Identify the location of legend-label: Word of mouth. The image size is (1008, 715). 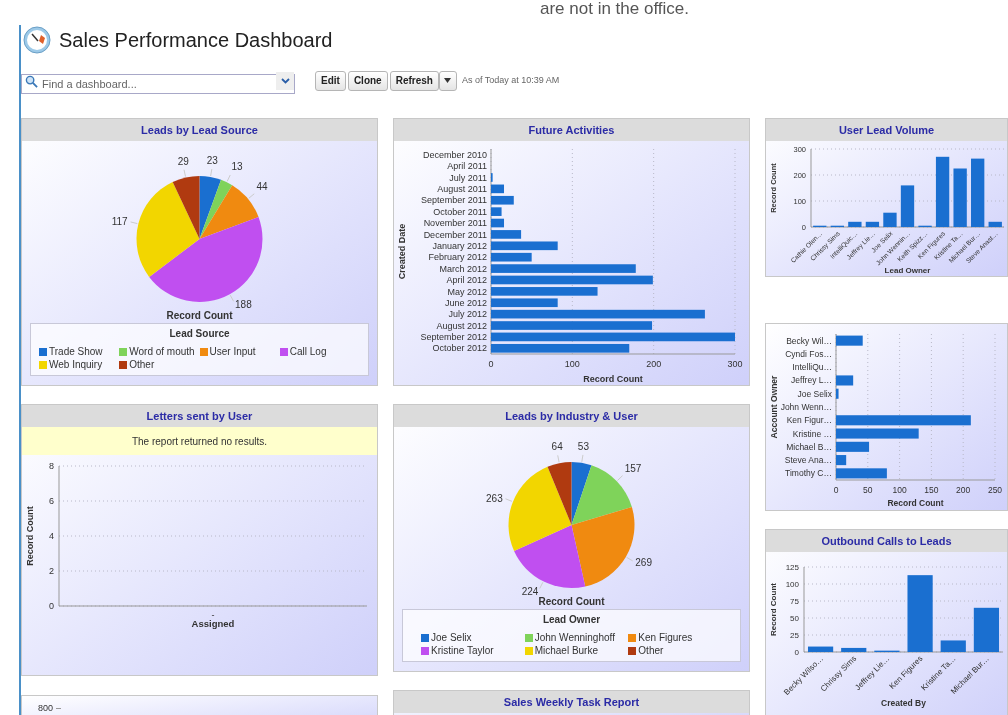
(162, 351).